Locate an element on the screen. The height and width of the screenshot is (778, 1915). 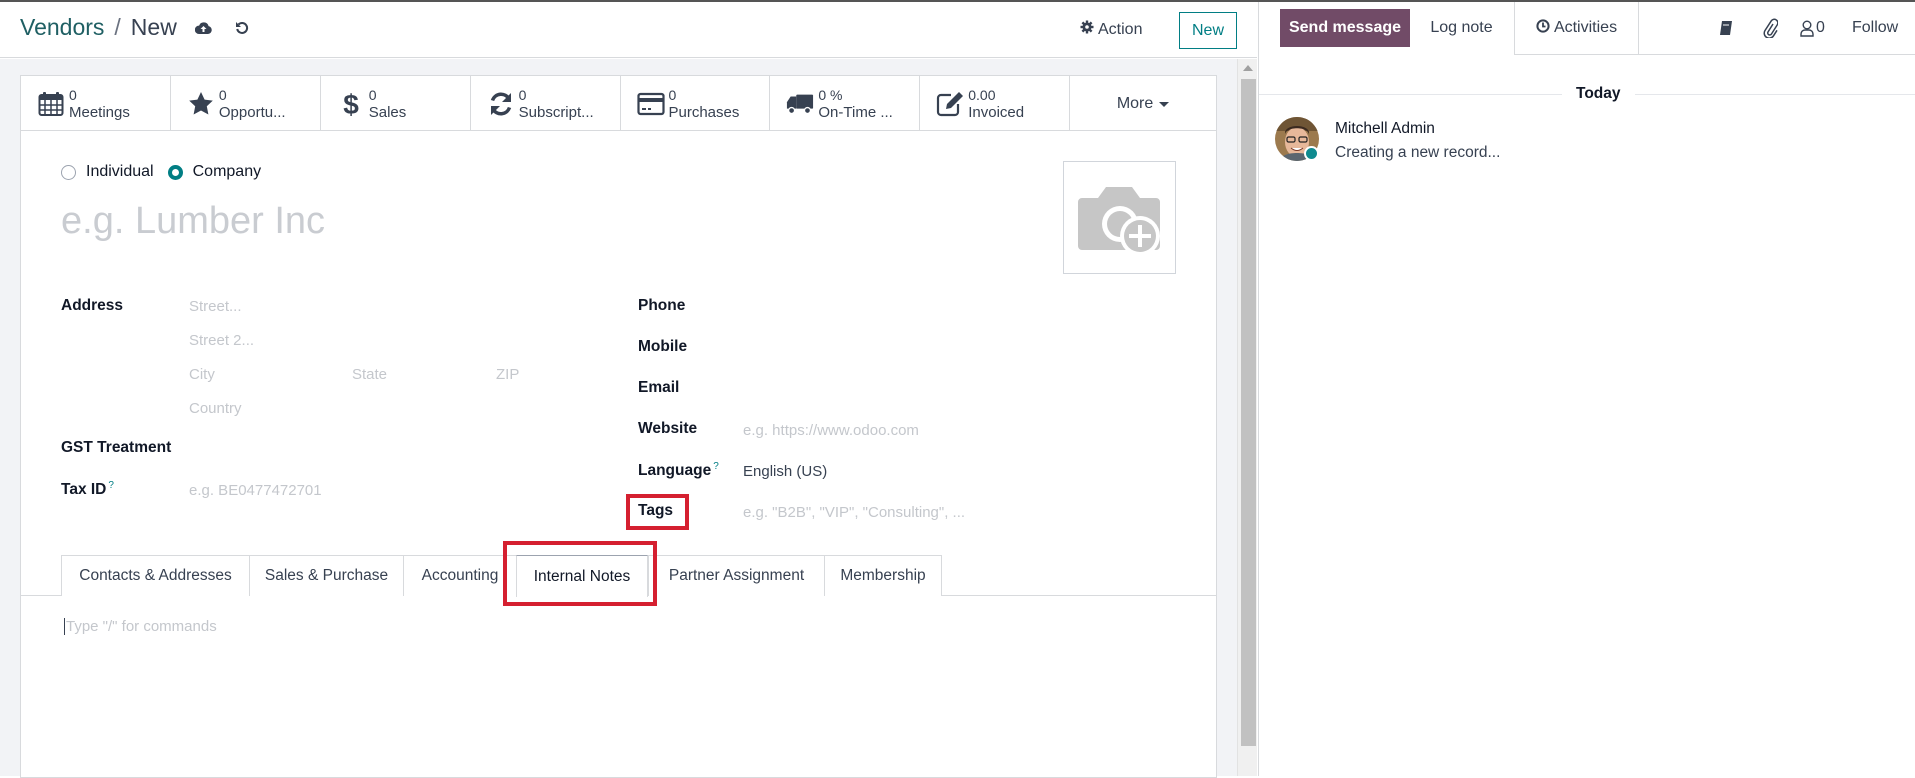
website-label: Website is located at coordinates (668, 428).